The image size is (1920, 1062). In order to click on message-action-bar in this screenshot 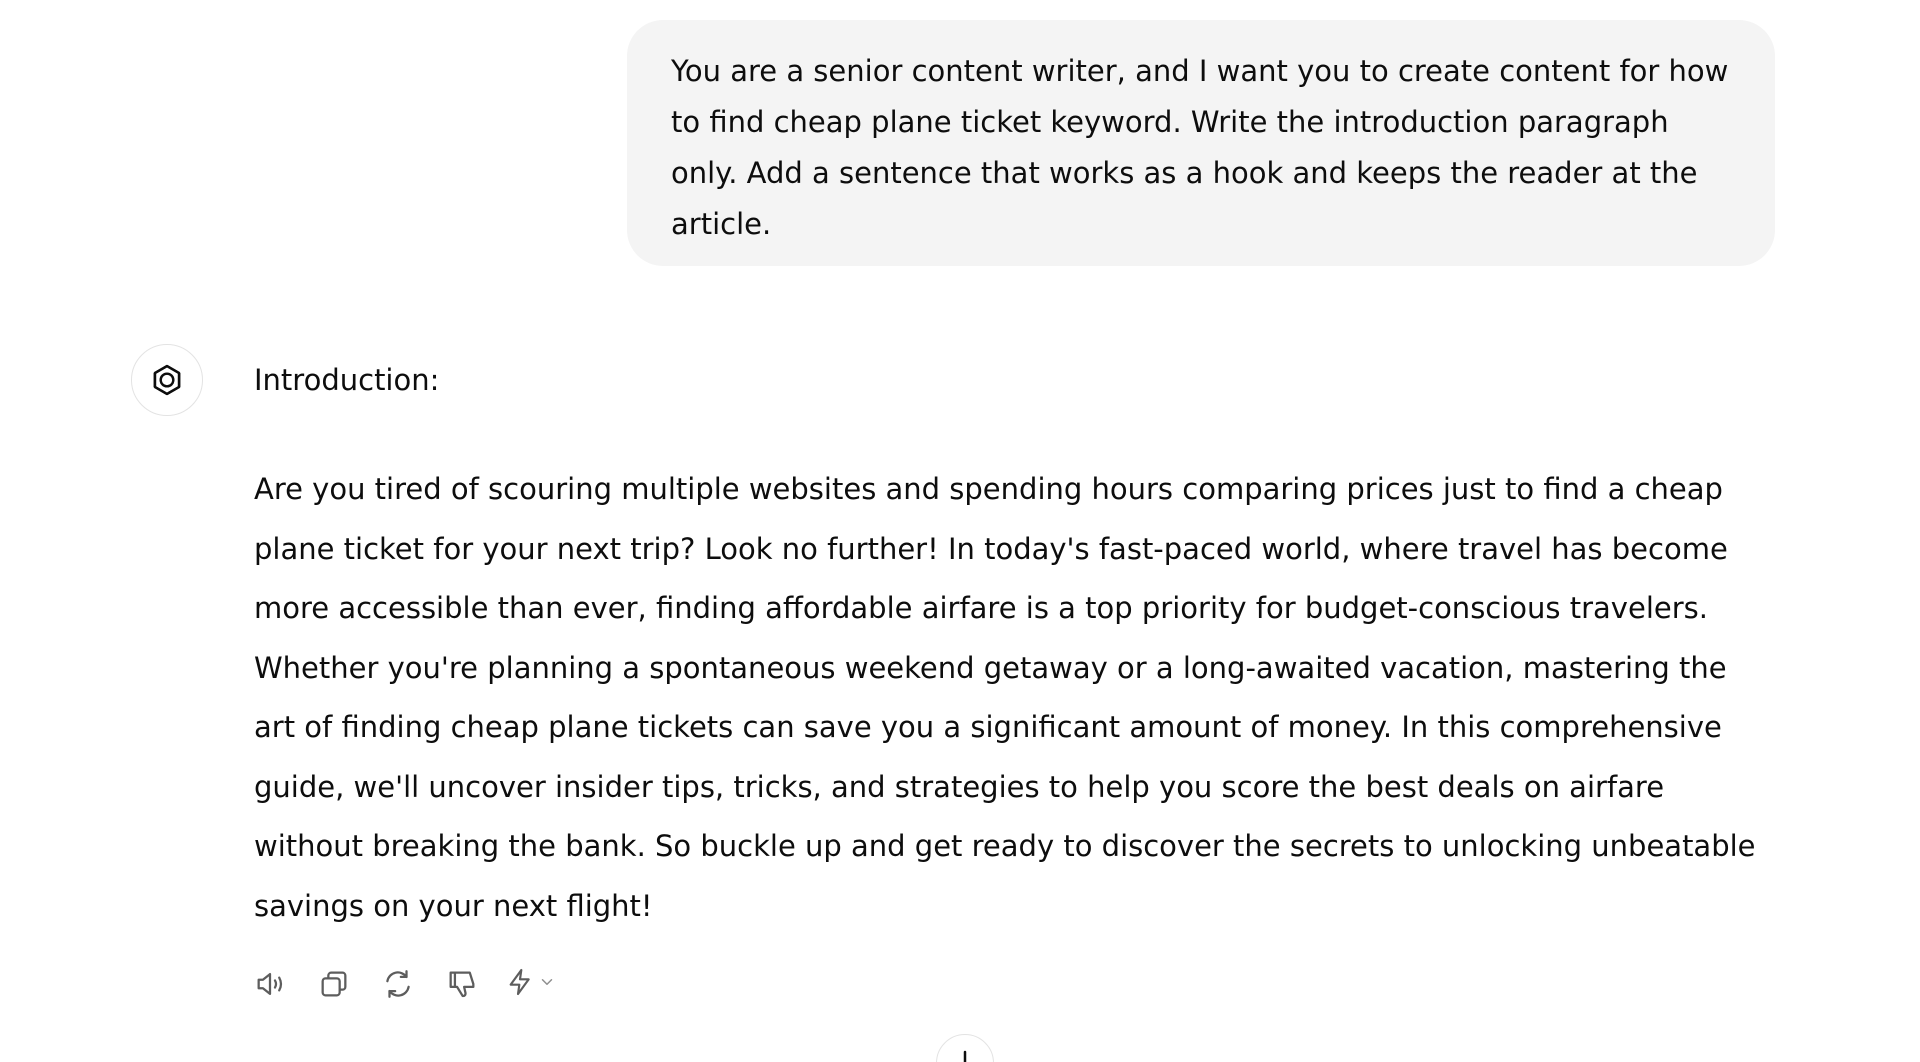, I will do `click(402, 984)`.